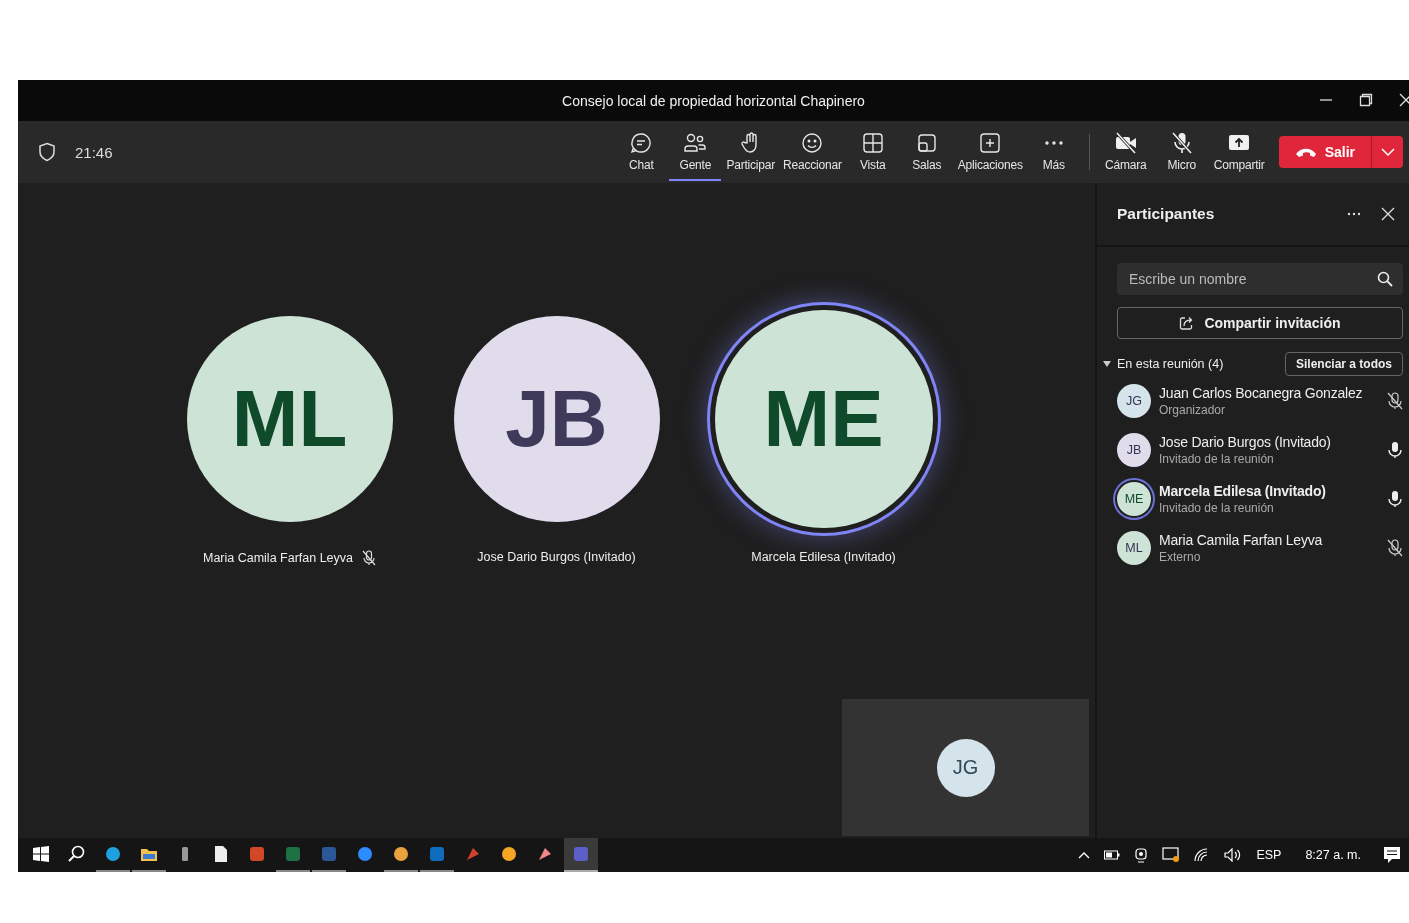 The width and height of the screenshot is (1409, 923). I want to click on participant-avatar: JG, so click(1134, 400).